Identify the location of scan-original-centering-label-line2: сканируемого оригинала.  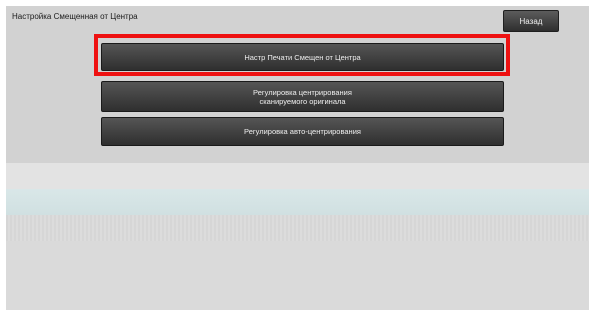
(302, 101).